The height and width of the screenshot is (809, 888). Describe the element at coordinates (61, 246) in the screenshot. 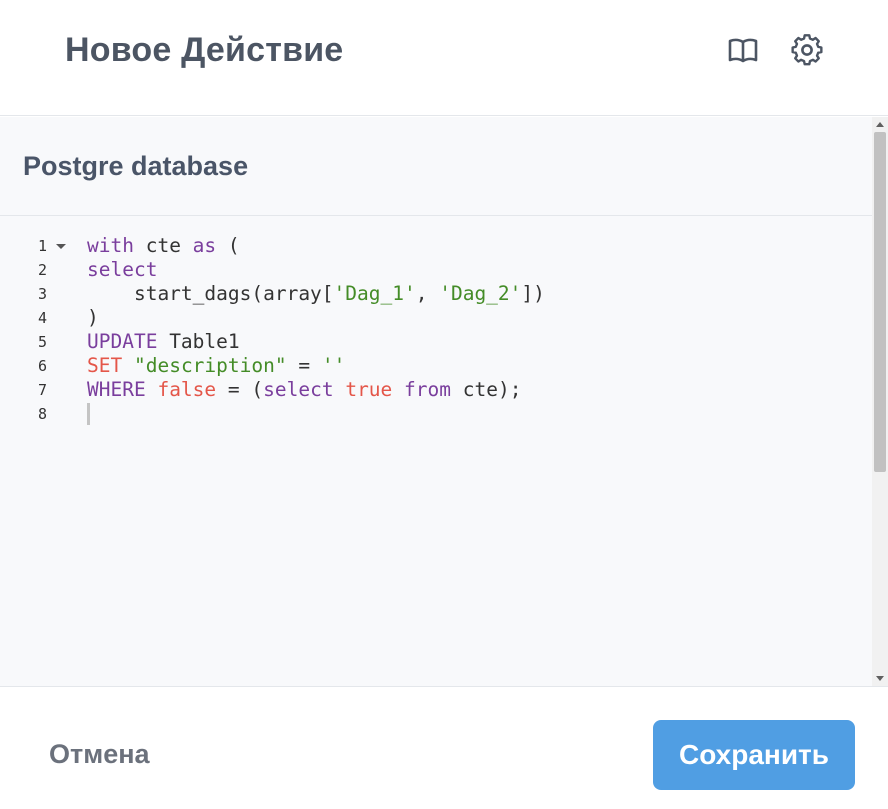

I see `fold-arrow-icon` at that location.